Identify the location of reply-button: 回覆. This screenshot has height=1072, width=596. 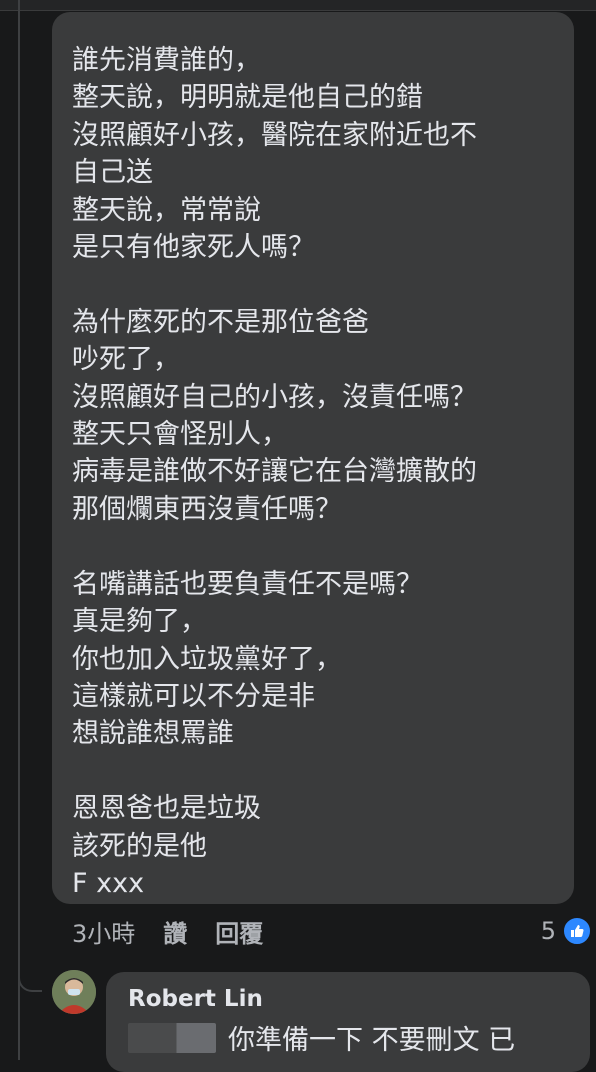
(239, 931).